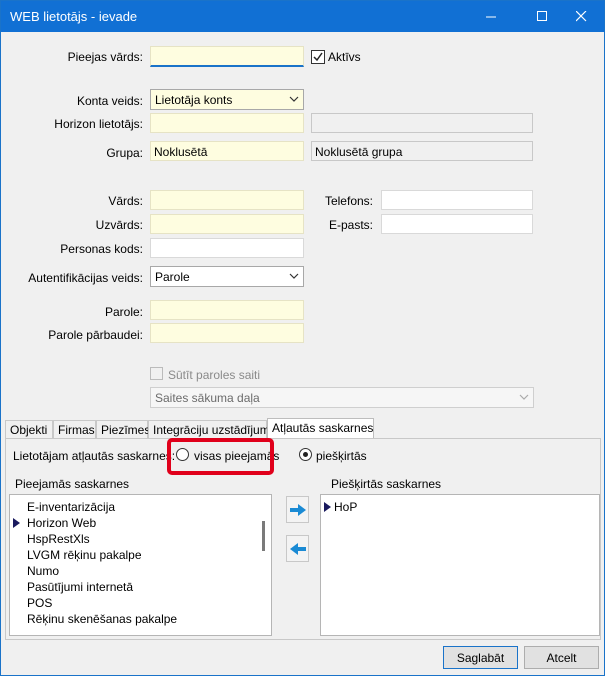 Image resolution: width=605 pixels, height=676 pixels. What do you see at coordinates (227, 248) in the screenshot?
I see `personal-code-input` at bounding box center [227, 248].